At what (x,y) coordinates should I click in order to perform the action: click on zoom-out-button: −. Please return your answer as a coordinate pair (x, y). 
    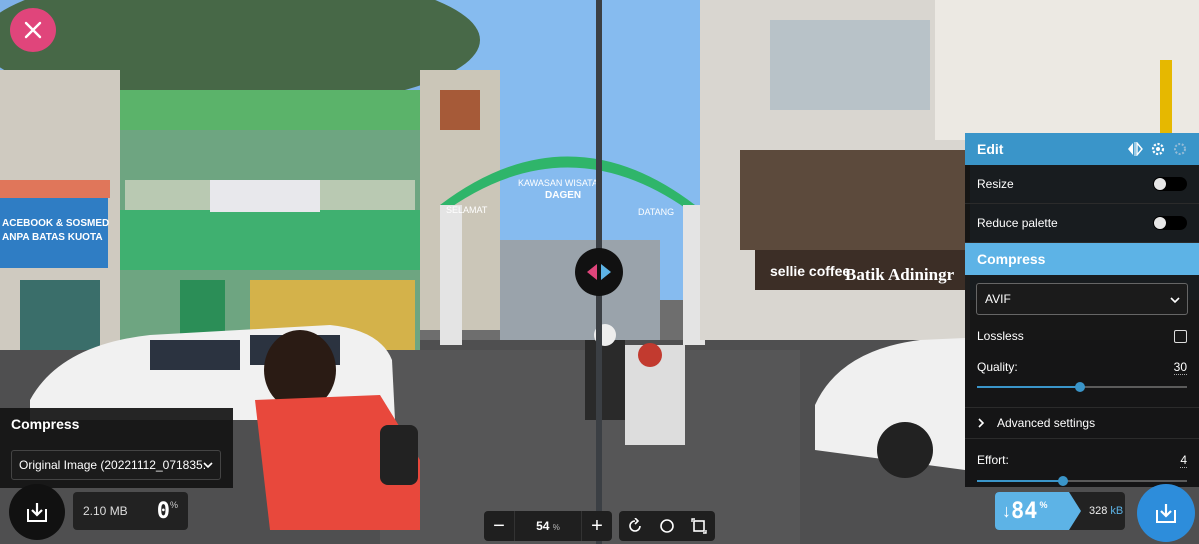
    Looking at the image, I should click on (499, 526).